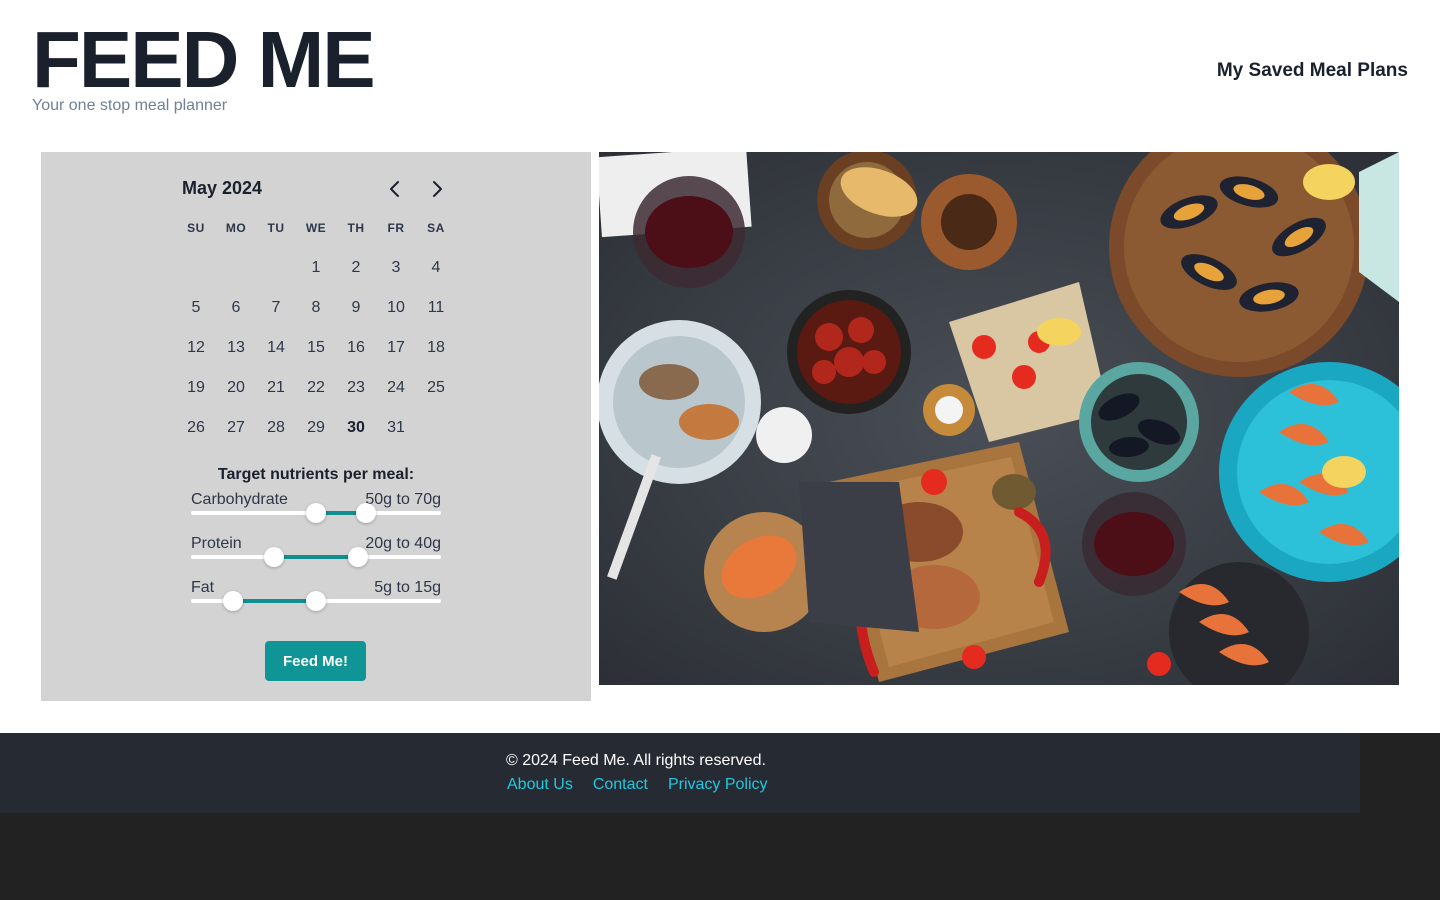  I want to click on nutrient-label: Carbohydrate, so click(239, 499).